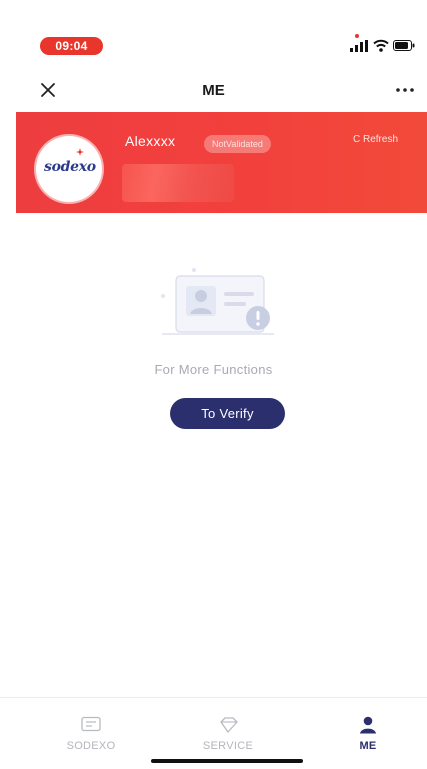 The height and width of the screenshot is (769, 427). I want to click on tab-label-service: SERVICE, so click(228, 746).